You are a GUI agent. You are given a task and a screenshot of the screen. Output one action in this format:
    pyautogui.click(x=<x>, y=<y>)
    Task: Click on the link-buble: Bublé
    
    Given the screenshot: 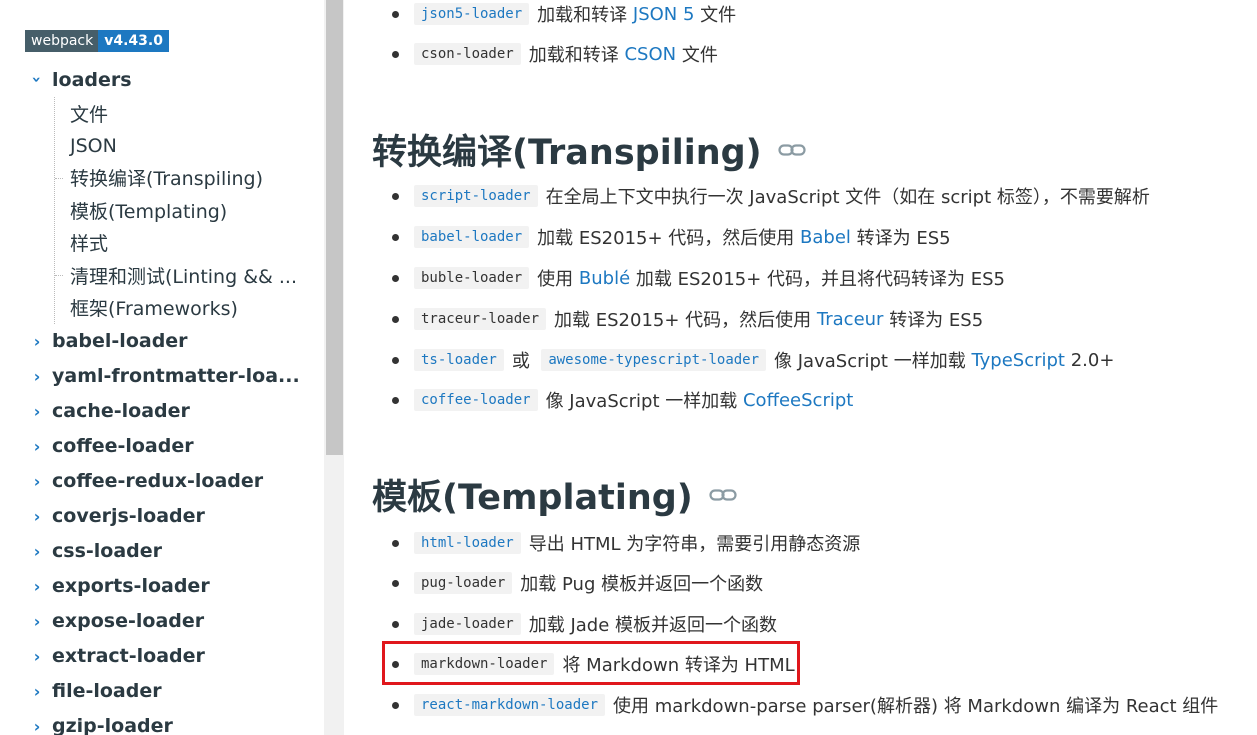 What is the action you would take?
    pyautogui.click(x=604, y=278)
    